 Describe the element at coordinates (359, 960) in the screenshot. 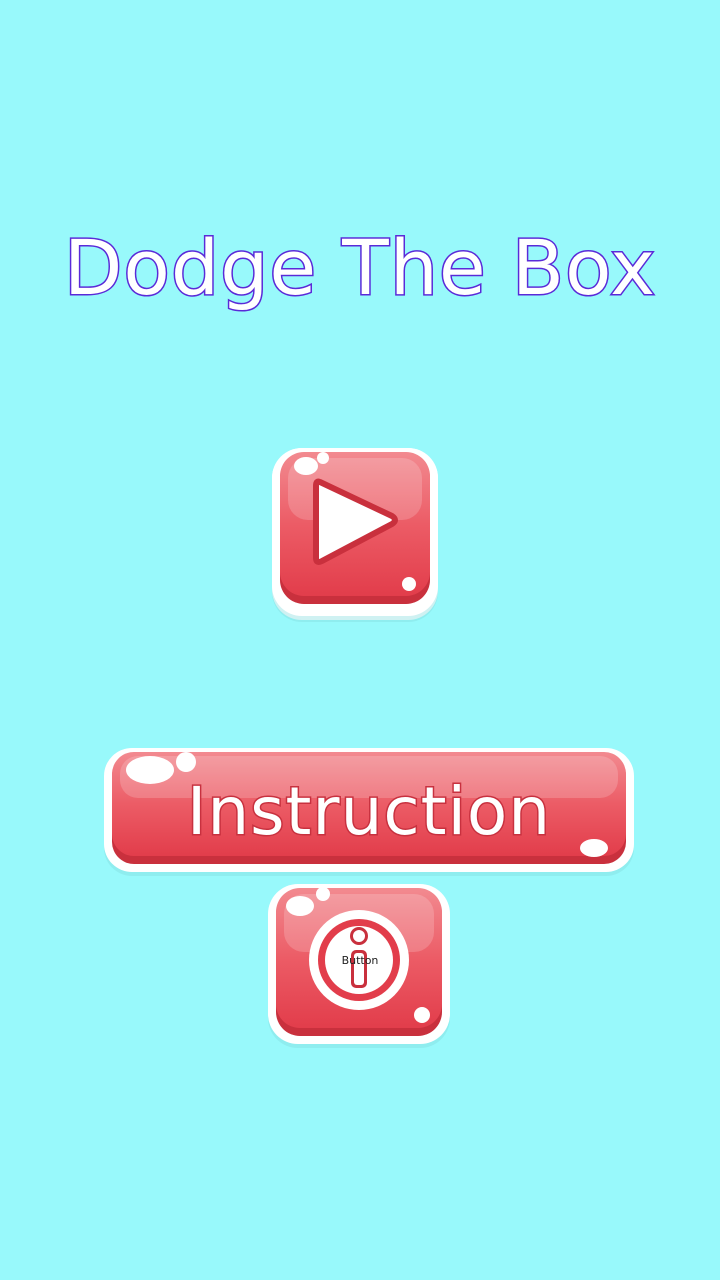

I see `info-icon` at that location.